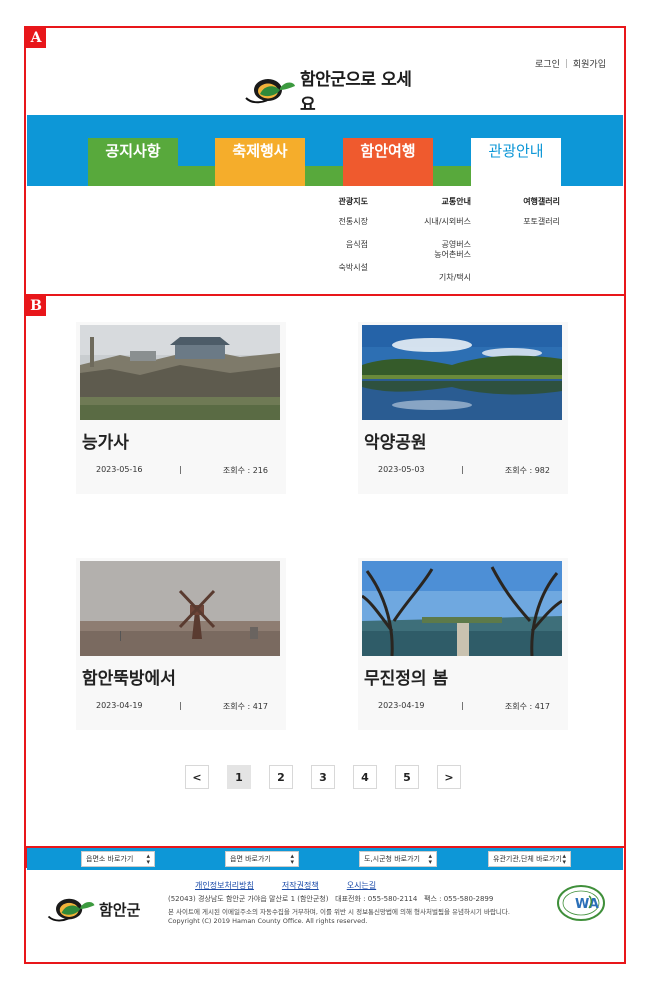  I want to click on submenu-item-restaurant: 음식점, so click(334, 245).